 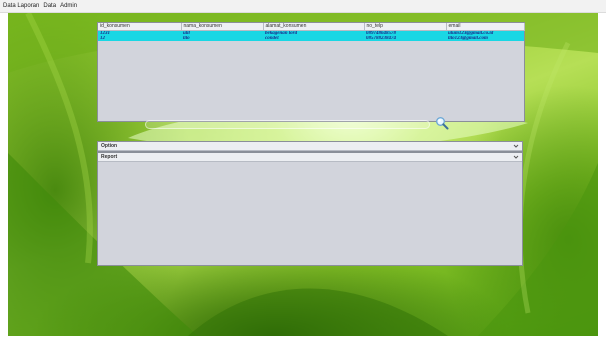 What do you see at coordinates (68, 6) in the screenshot?
I see `menu-admin: Admin` at bounding box center [68, 6].